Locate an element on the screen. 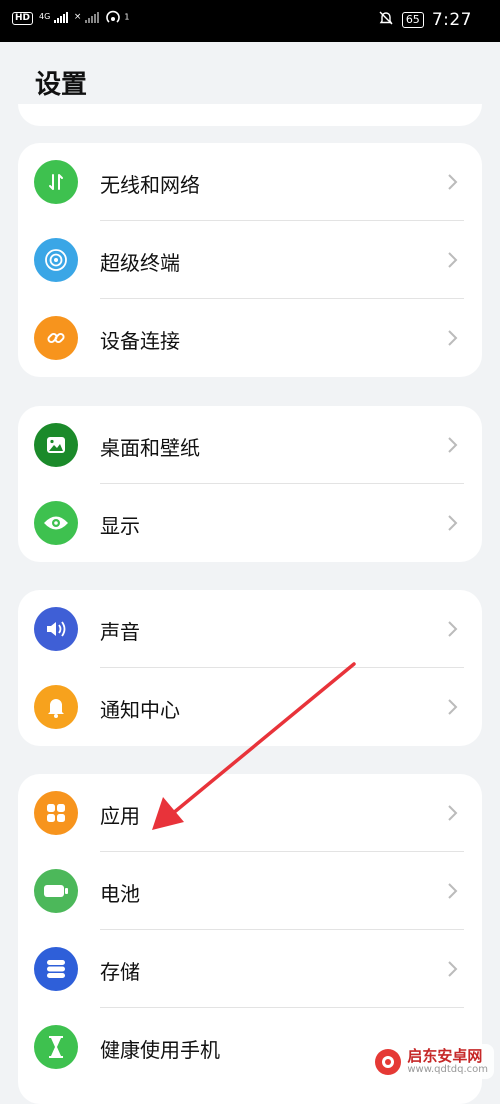 Image resolution: width=500 pixels, height=1104 pixels. watermark-url: www.qdtdq.com is located at coordinates (447, 1069).